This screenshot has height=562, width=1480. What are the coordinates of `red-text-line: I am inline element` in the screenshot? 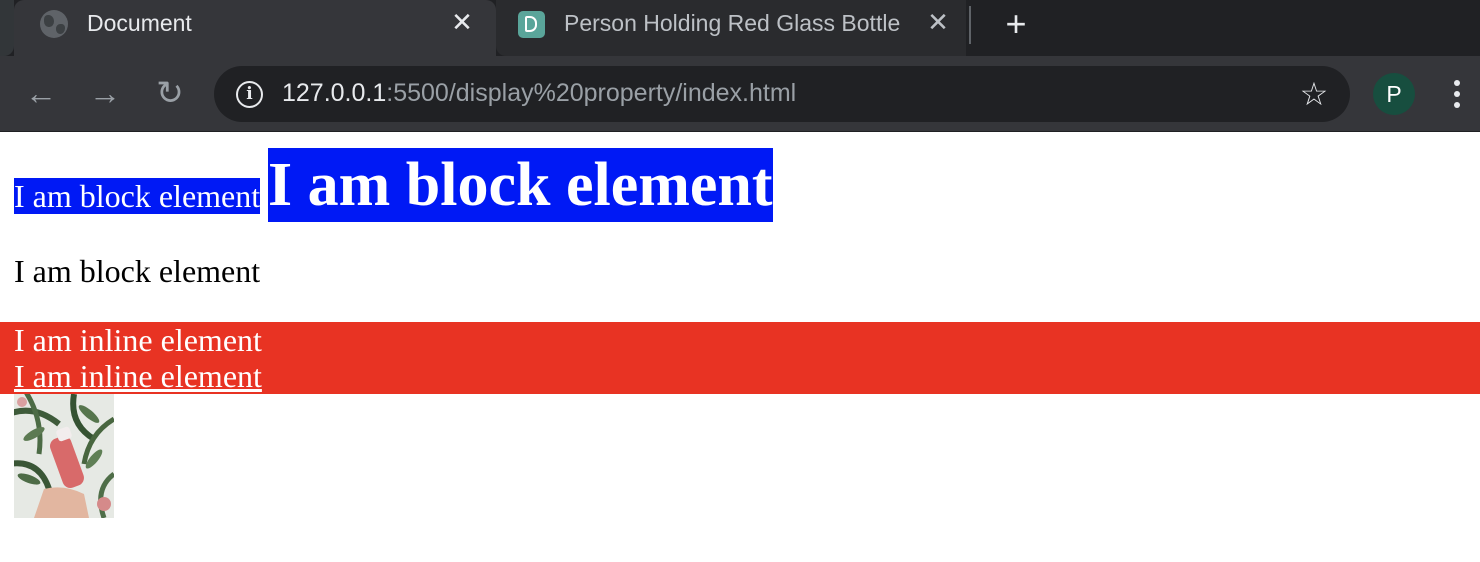 It's located at (138, 340).